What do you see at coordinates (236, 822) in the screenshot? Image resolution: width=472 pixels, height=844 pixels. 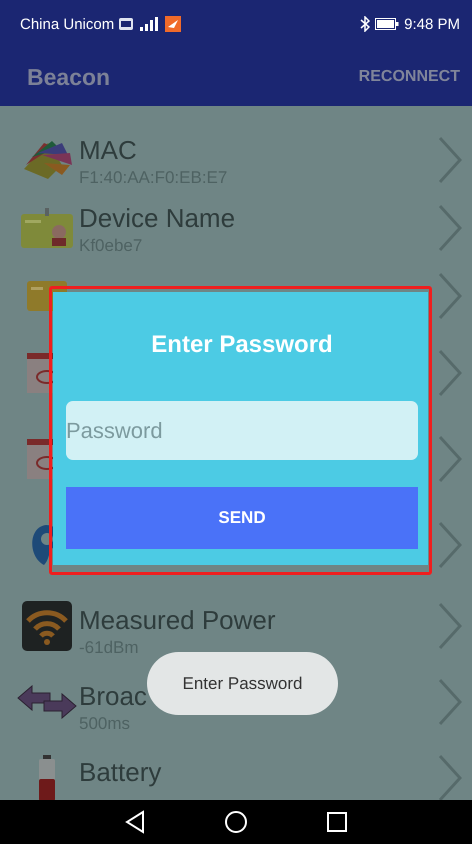 I see `home-icon` at bounding box center [236, 822].